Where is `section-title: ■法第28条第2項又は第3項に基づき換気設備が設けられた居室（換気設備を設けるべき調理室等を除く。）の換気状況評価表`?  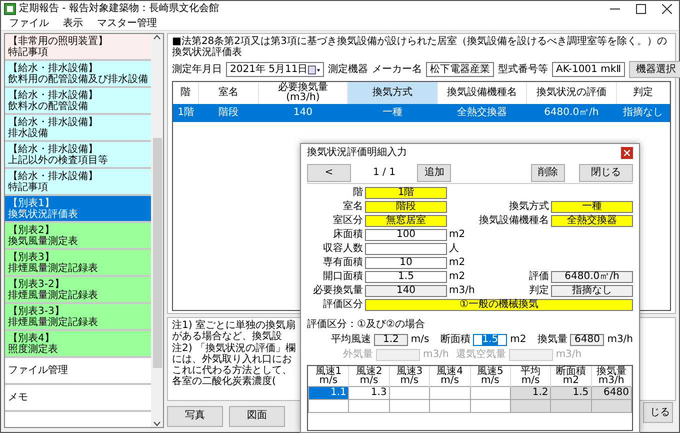
section-title: ■法第28条第2項又は第3項に基づき換気設備が設けられた居室（換気設備を設けるべき調理室等を除く。）の換気状況評価表 is located at coordinates (420, 47).